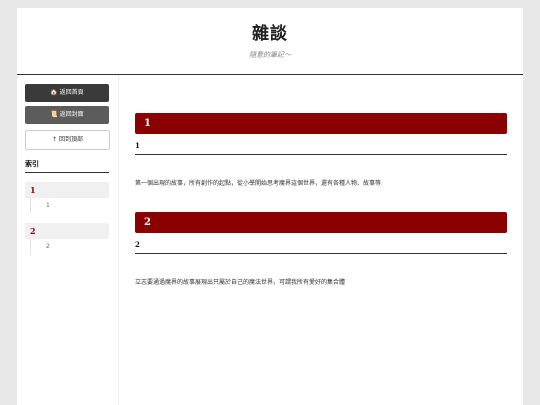 The height and width of the screenshot is (405, 540). What do you see at coordinates (321, 222) in the screenshot?
I see `section-banner: 2` at bounding box center [321, 222].